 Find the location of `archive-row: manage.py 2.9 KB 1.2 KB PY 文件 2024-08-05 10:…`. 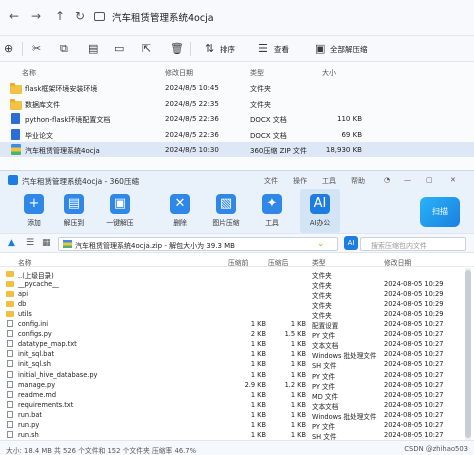

archive-row: manage.py 2.9 KB 1.2 KB PY 文件 2024-08-05 10:… is located at coordinates (231, 385).